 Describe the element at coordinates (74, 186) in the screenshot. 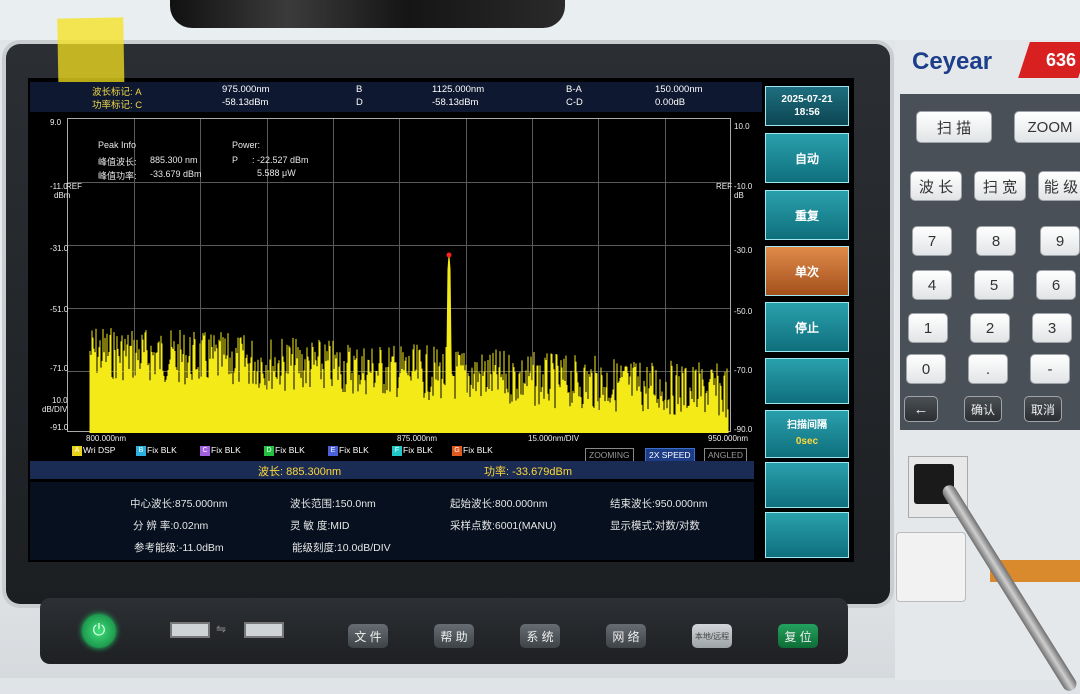

I see `ref-left: REF` at that location.